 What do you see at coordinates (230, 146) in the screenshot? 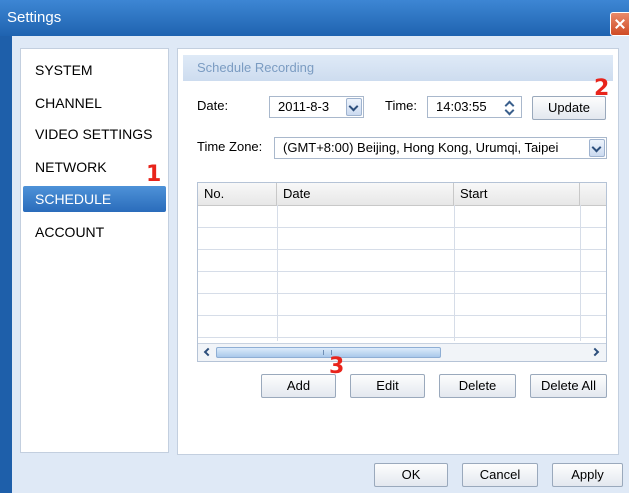
I see `timezone-label: Time Zone:` at bounding box center [230, 146].